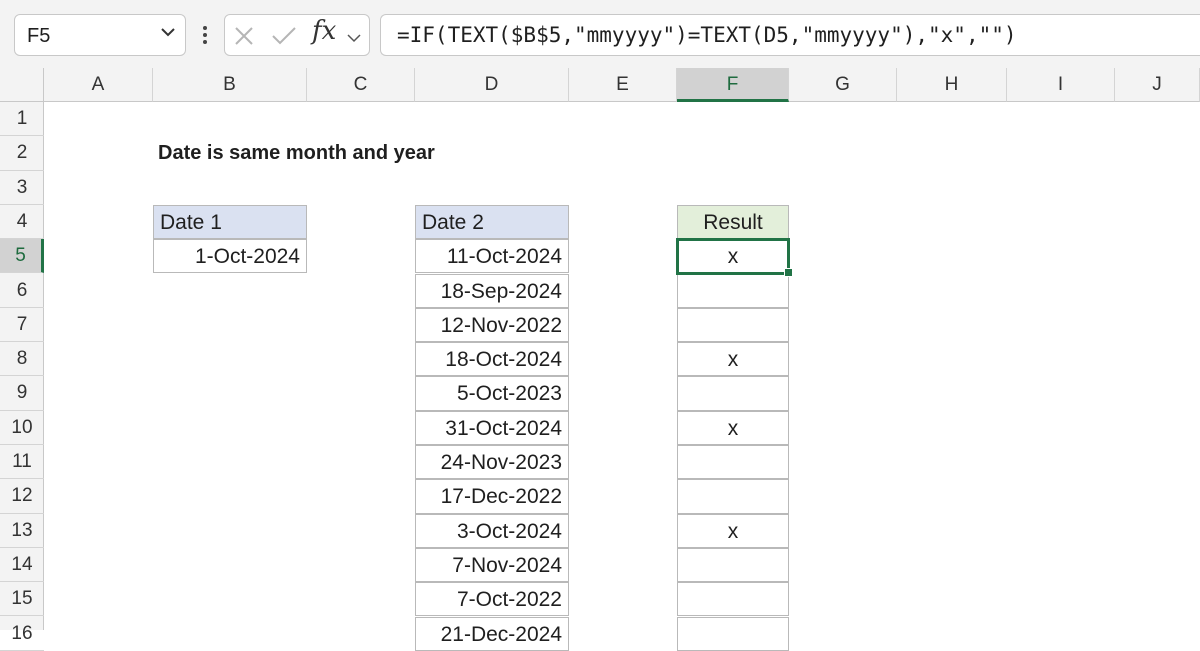 This screenshot has width=1200, height=651. I want to click on column-header-j: J, so click(1157, 85).